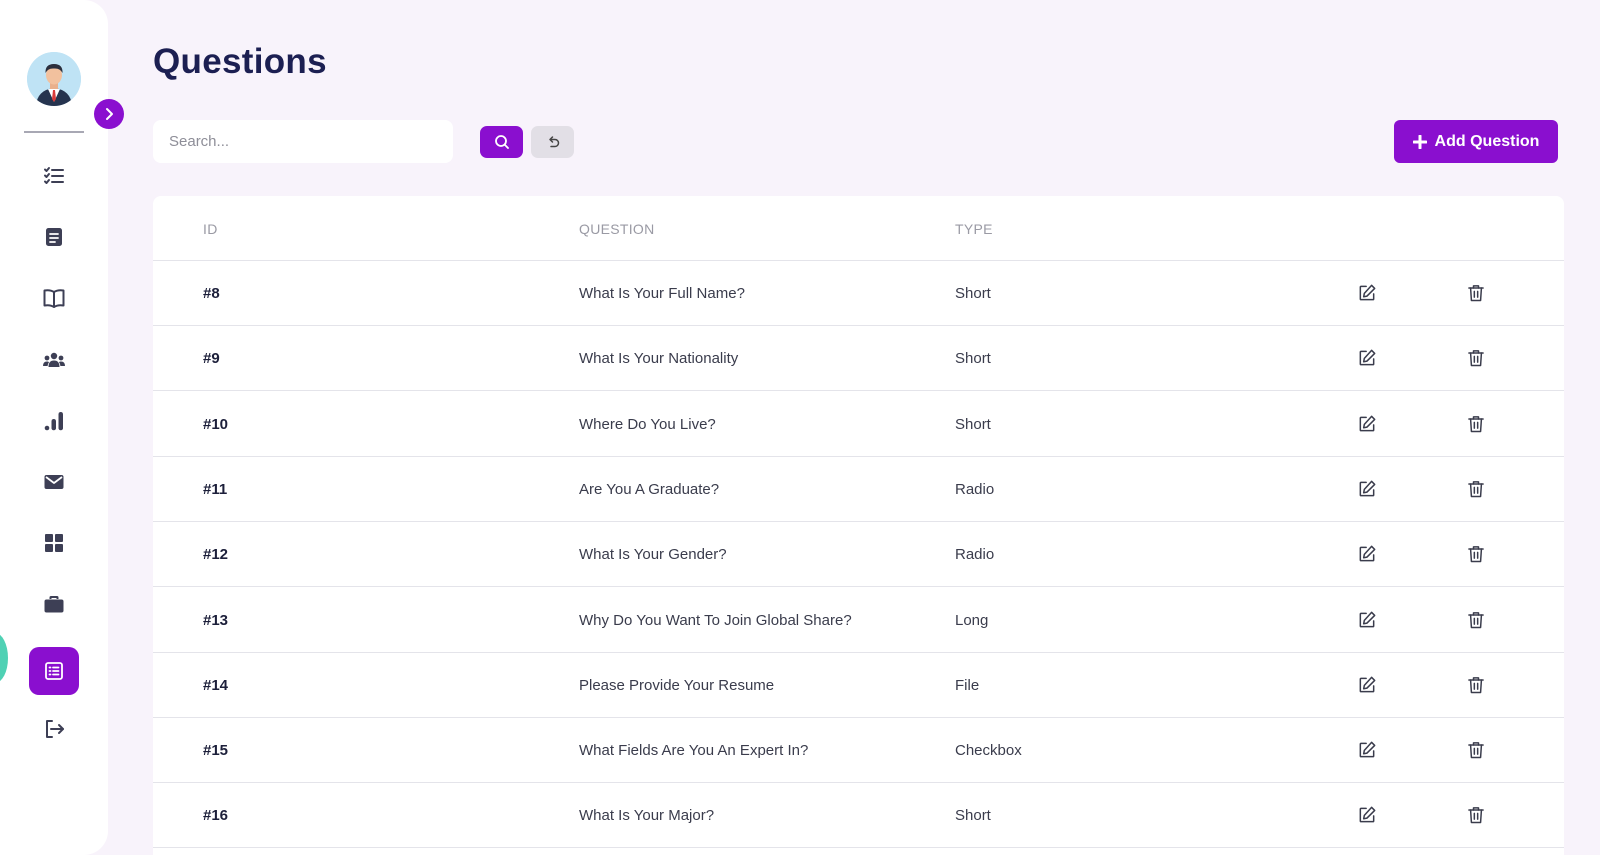 This screenshot has width=1600, height=855. What do you see at coordinates (210, 229) in the screenshot?
I see `column-header-id: ID` at bounding box center [210, 229].